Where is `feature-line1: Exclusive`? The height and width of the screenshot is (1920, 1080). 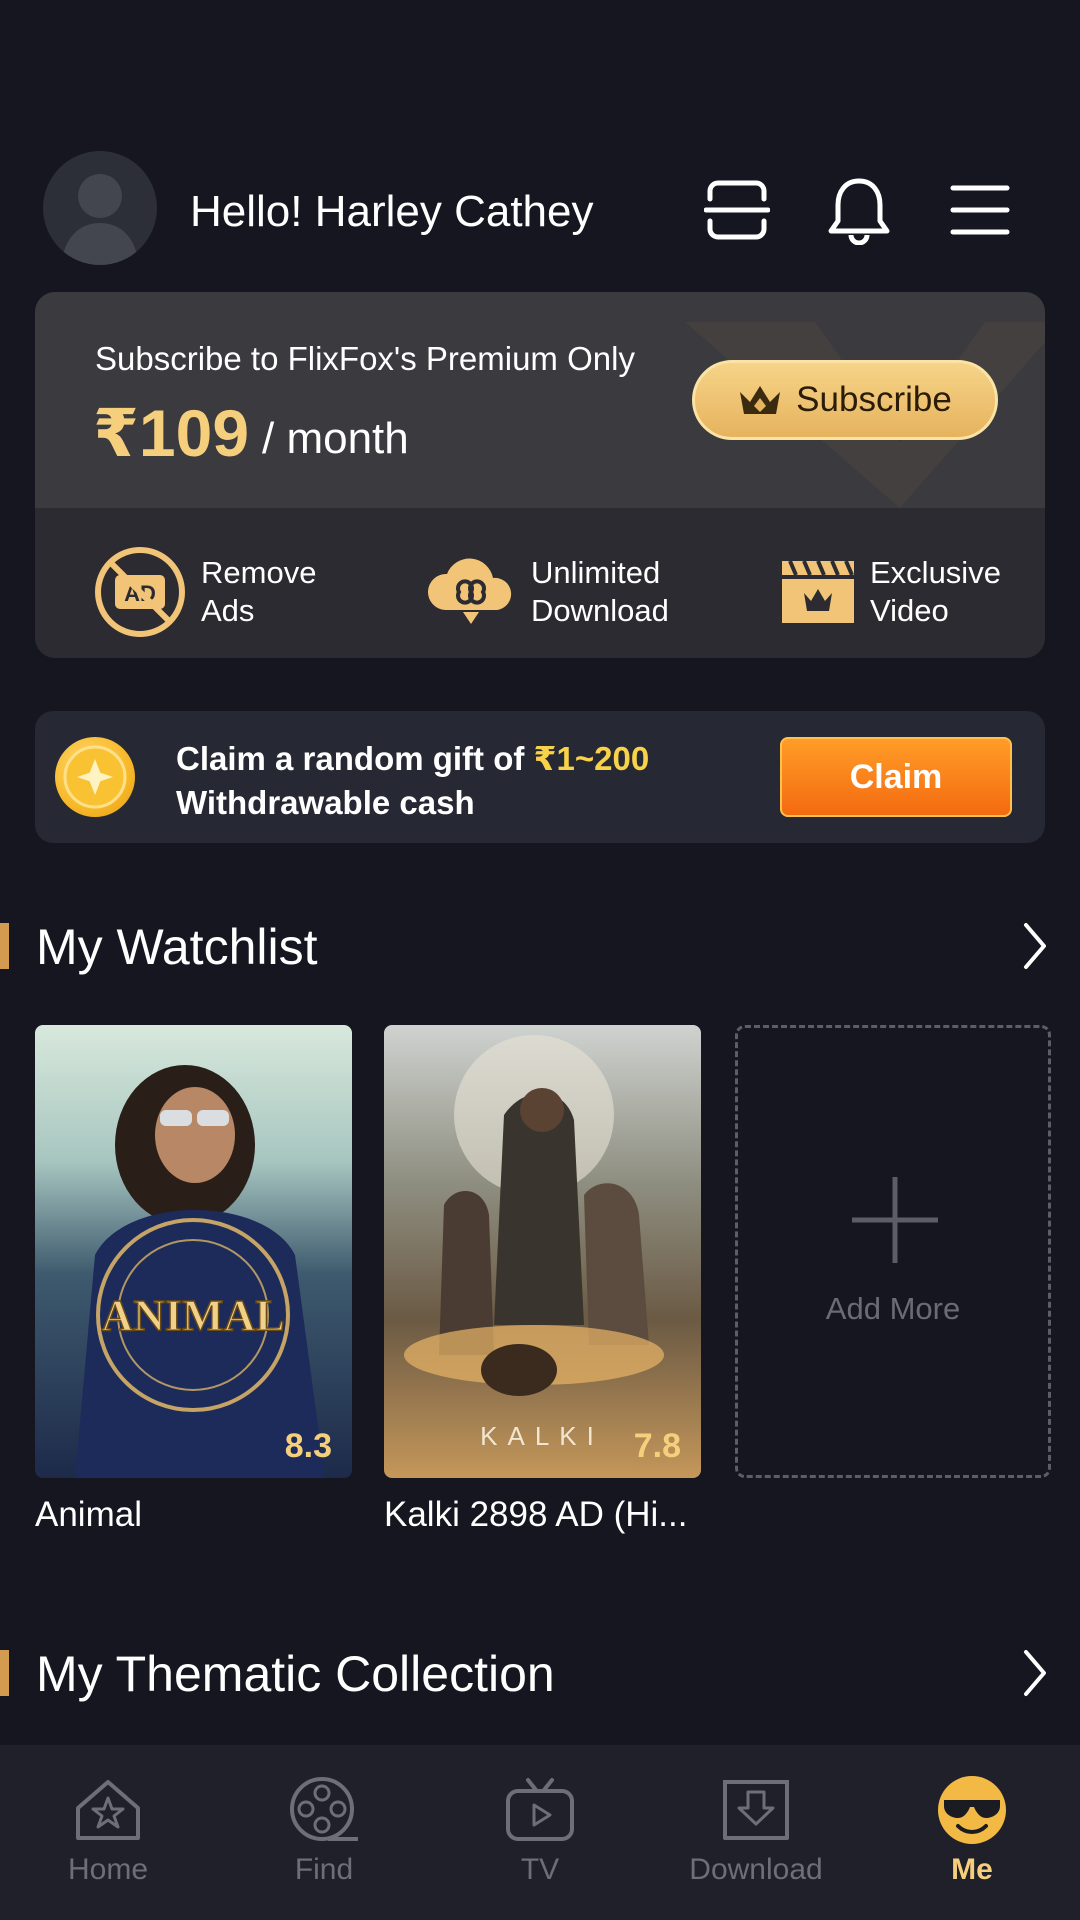
feature-line1: Exclusive is located at coordinates (935, 572).